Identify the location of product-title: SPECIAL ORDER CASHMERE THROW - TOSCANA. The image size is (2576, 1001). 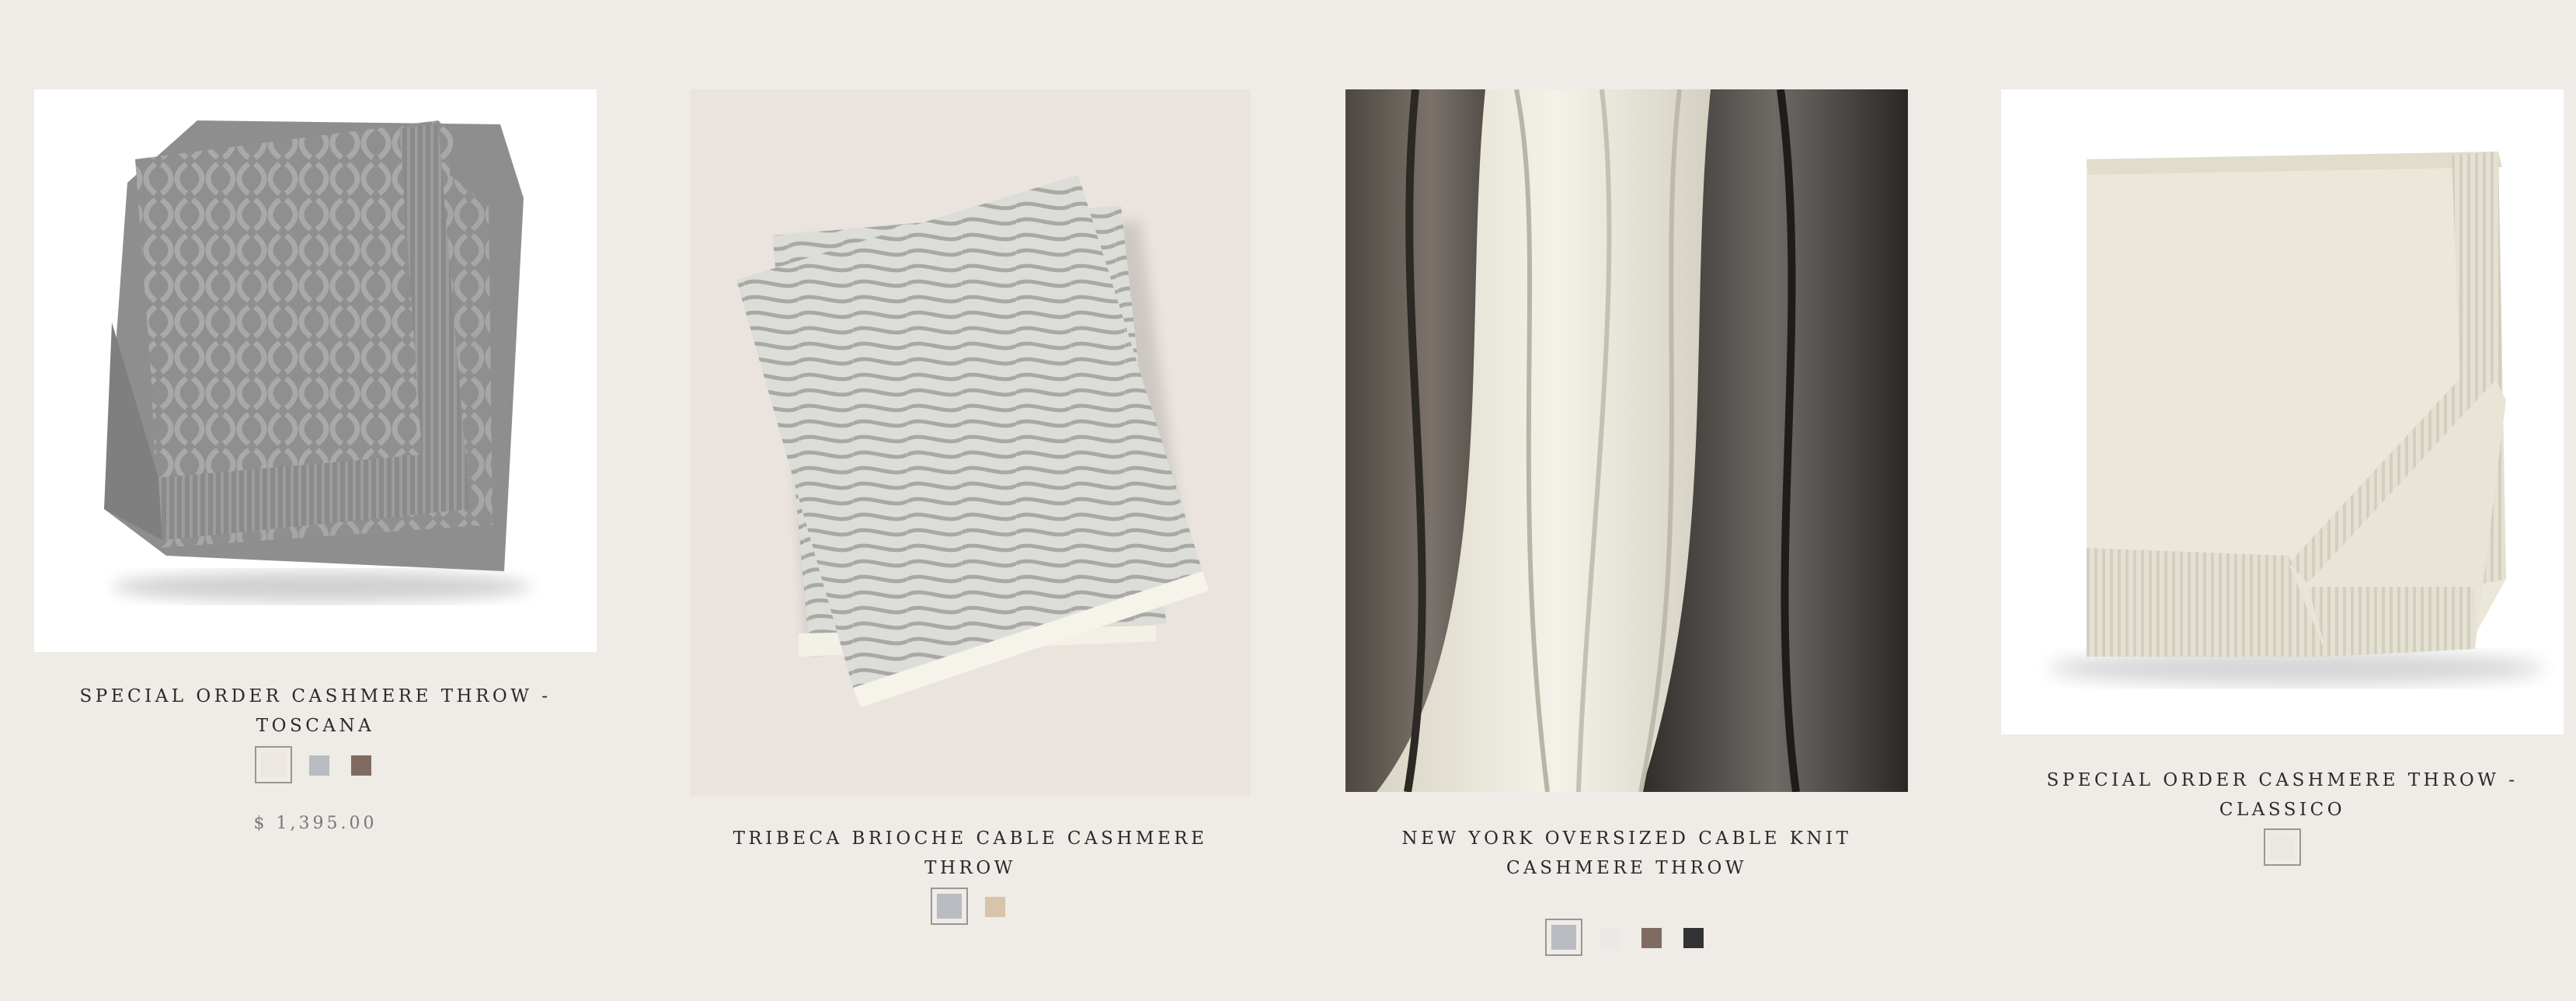
(315, 711).